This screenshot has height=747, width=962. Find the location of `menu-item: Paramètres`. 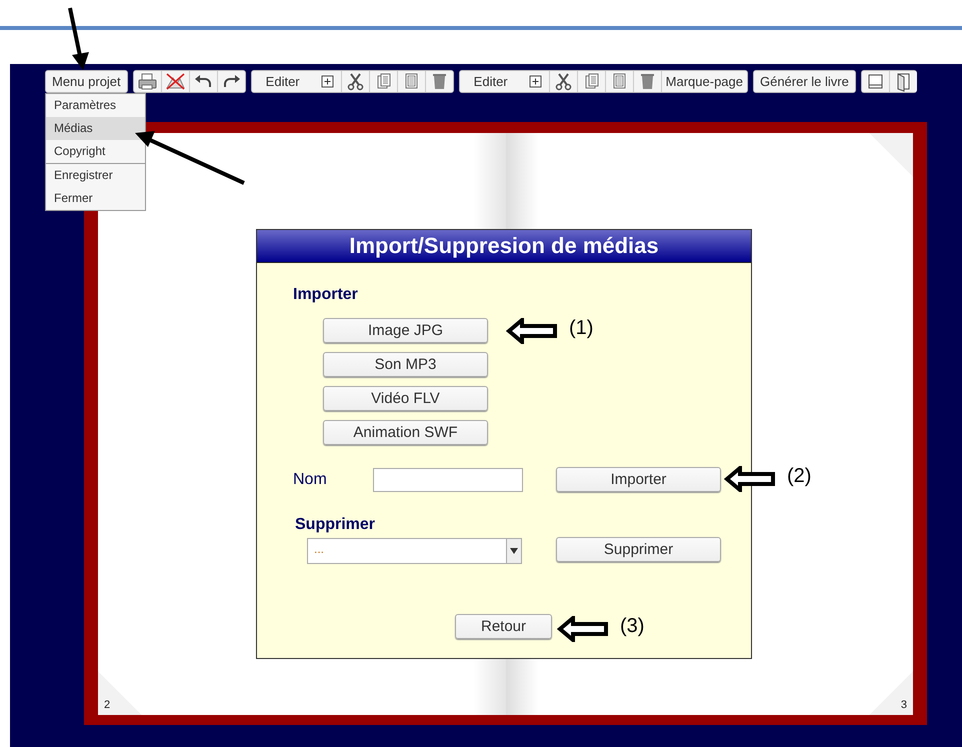

menu-item: Paramètres is located at coordinates (95, 105).